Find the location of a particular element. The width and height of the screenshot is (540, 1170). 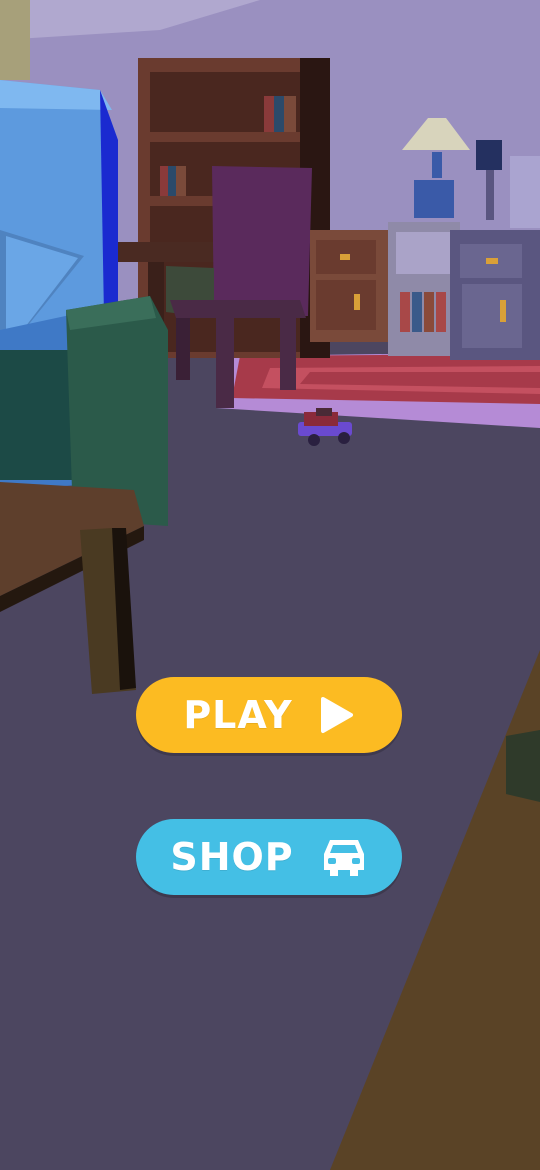

nightstand is located at coordinates (424, 289).